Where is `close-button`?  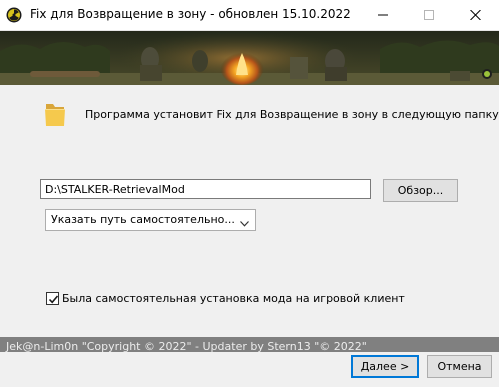 close-button is located at coordinates (475, 15).